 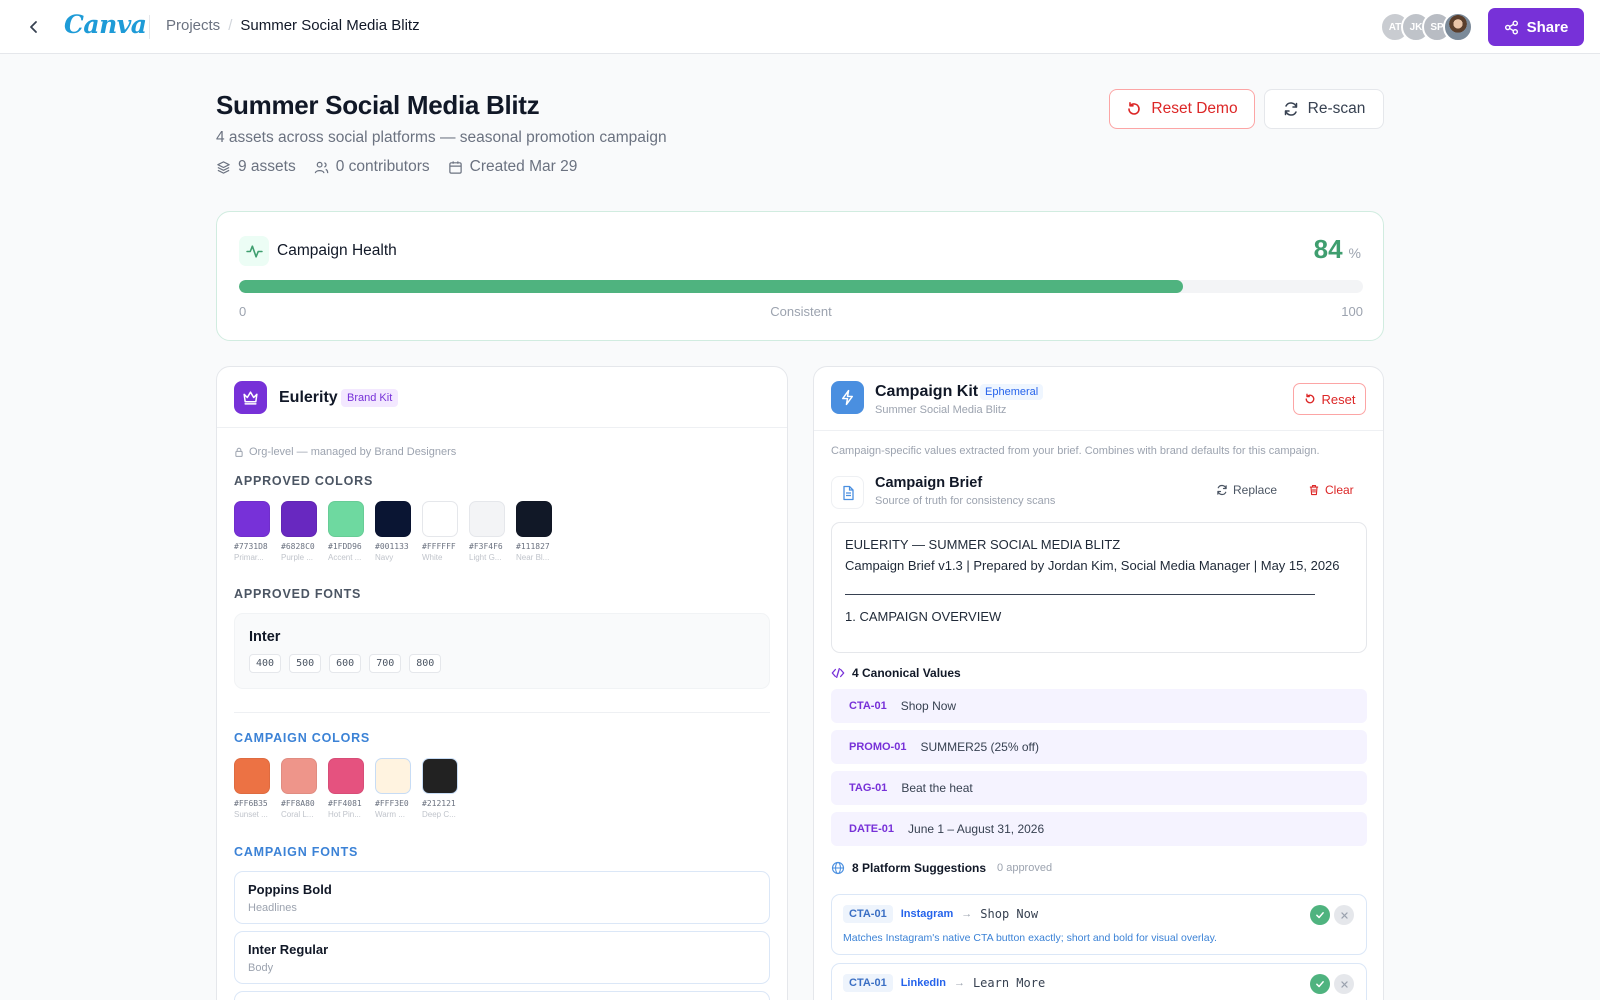 I want to click on swatch-hex: #7731D8, so click(x=251, y=546).